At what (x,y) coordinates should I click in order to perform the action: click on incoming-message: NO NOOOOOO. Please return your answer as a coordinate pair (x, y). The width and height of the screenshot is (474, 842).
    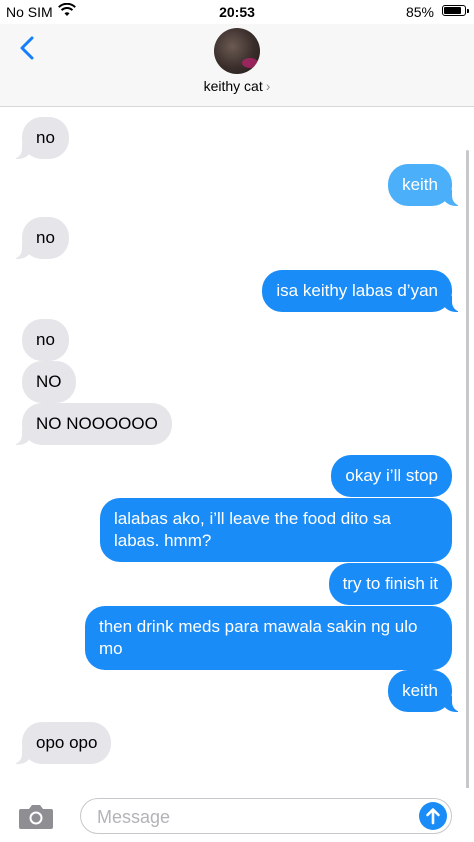
    Looking at the image, I should click on (92, 424).